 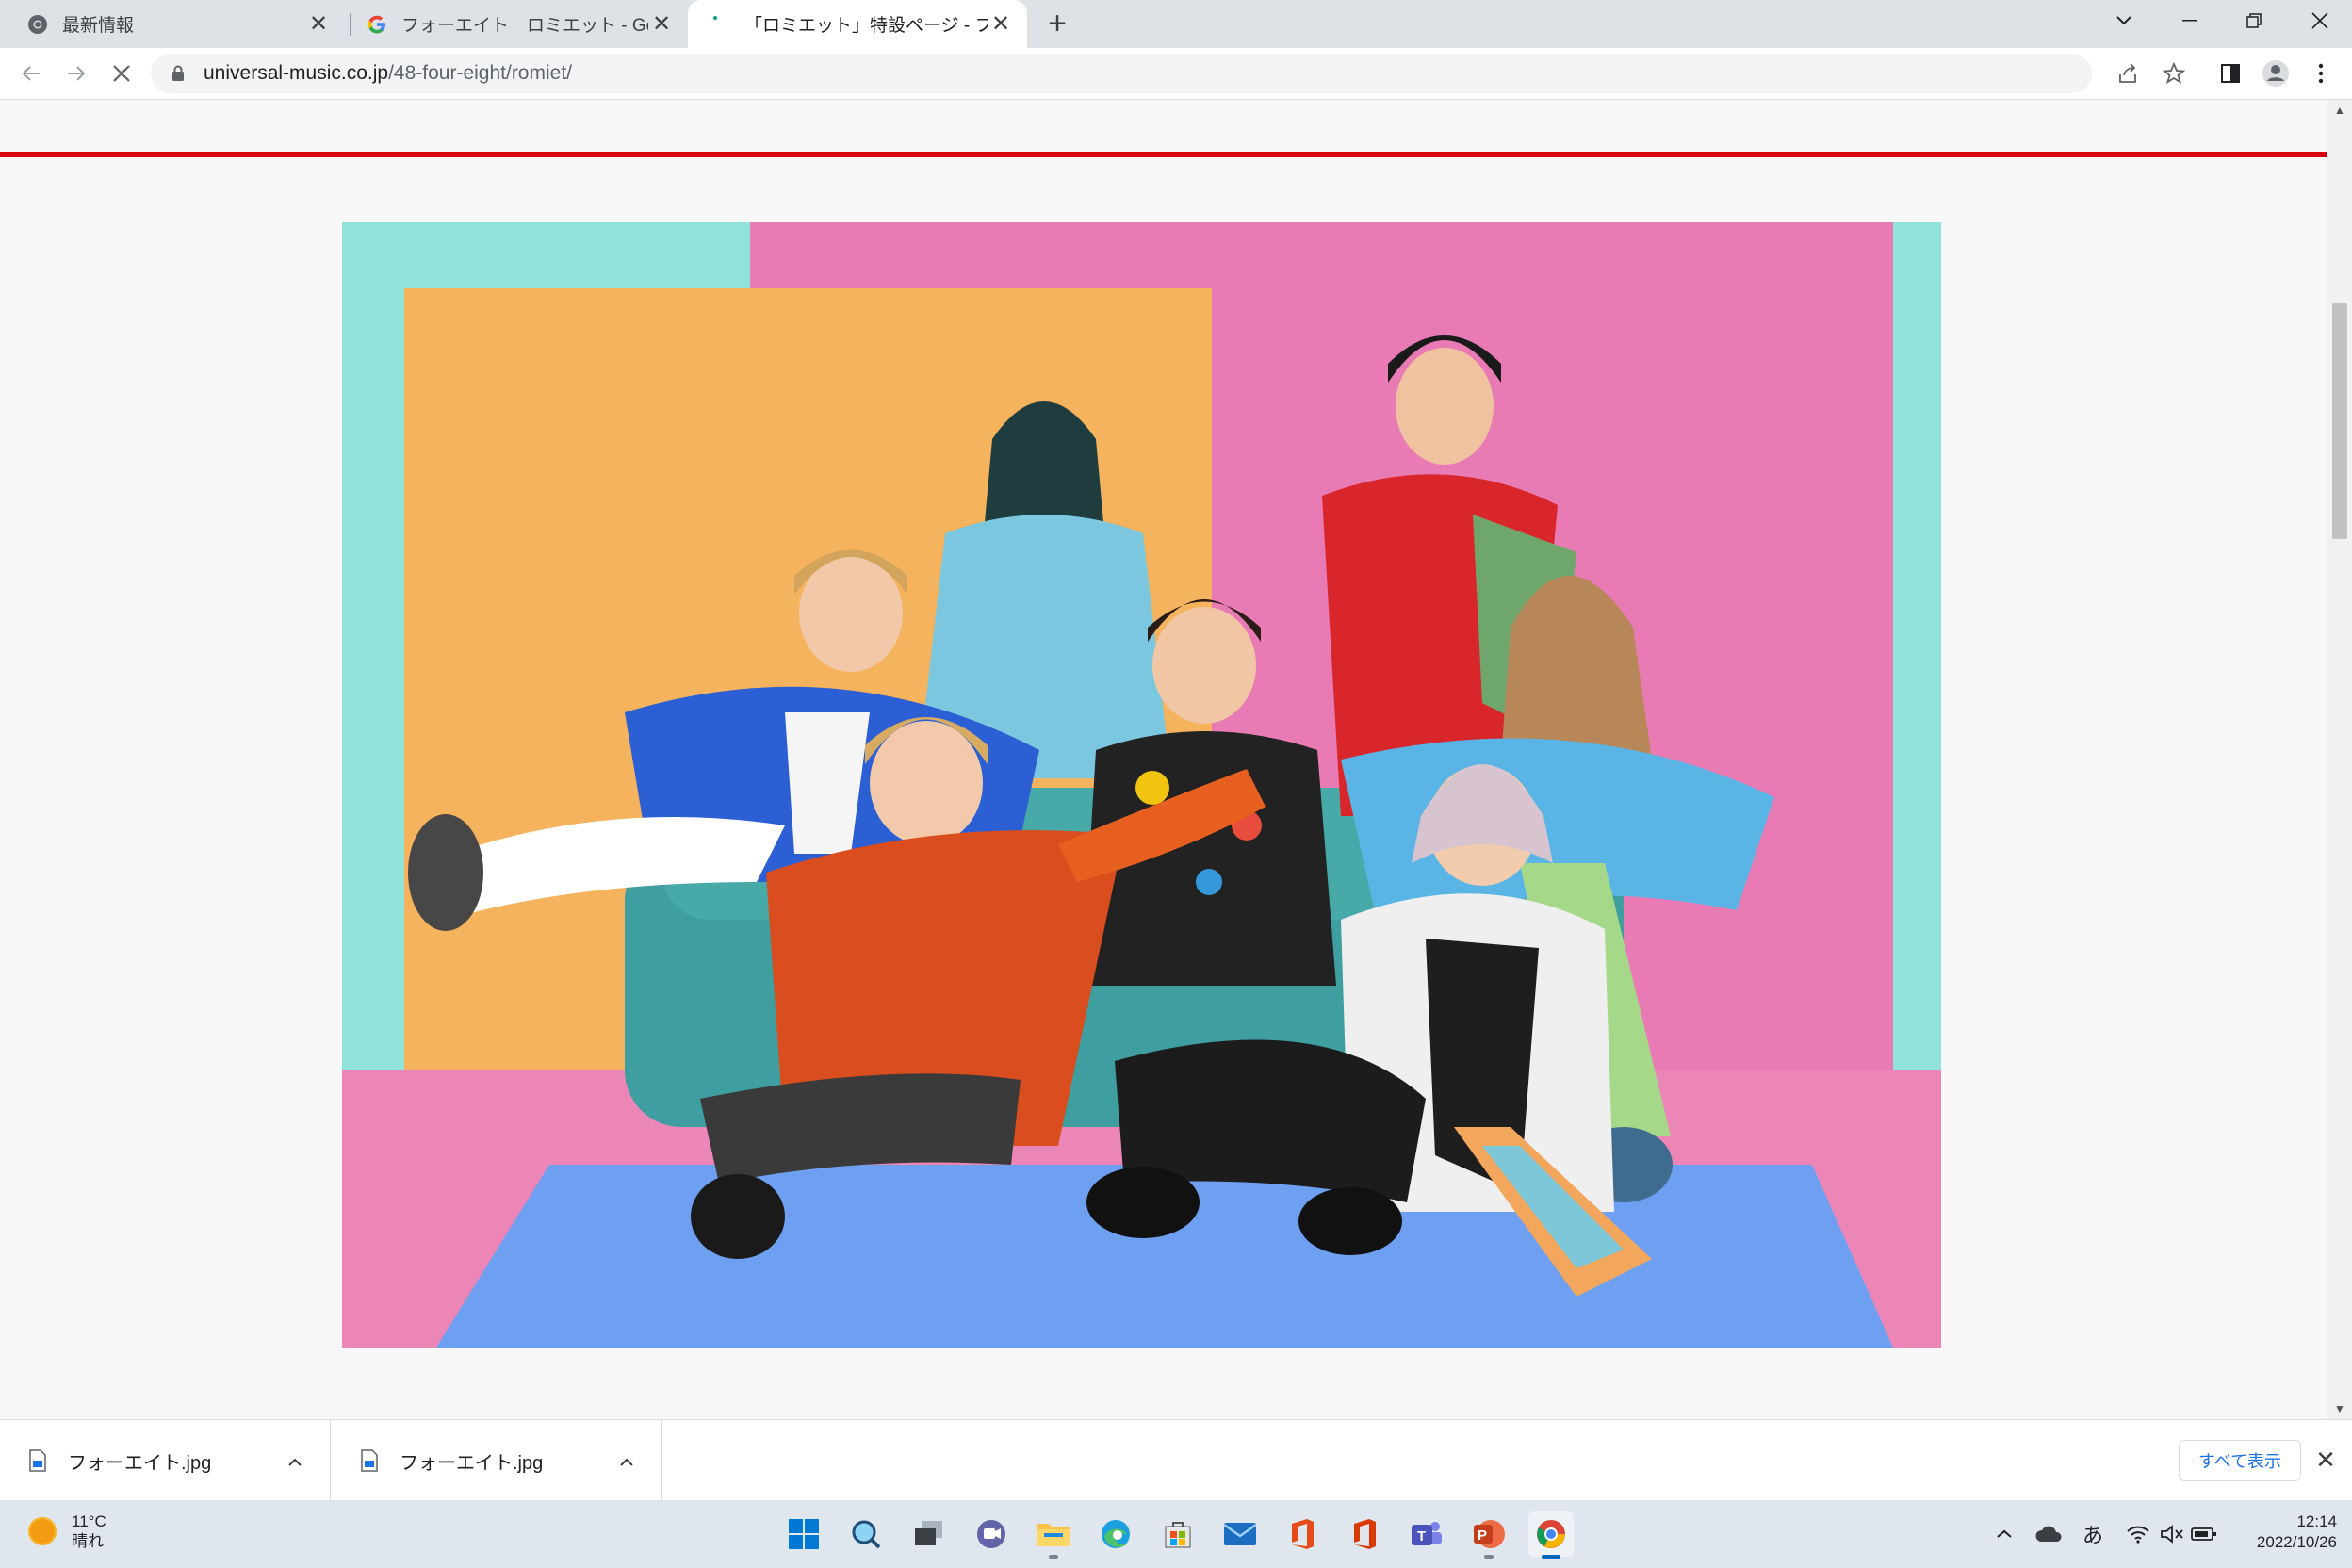 I want to click on folder-icon, so click(x=1053, y=1535).